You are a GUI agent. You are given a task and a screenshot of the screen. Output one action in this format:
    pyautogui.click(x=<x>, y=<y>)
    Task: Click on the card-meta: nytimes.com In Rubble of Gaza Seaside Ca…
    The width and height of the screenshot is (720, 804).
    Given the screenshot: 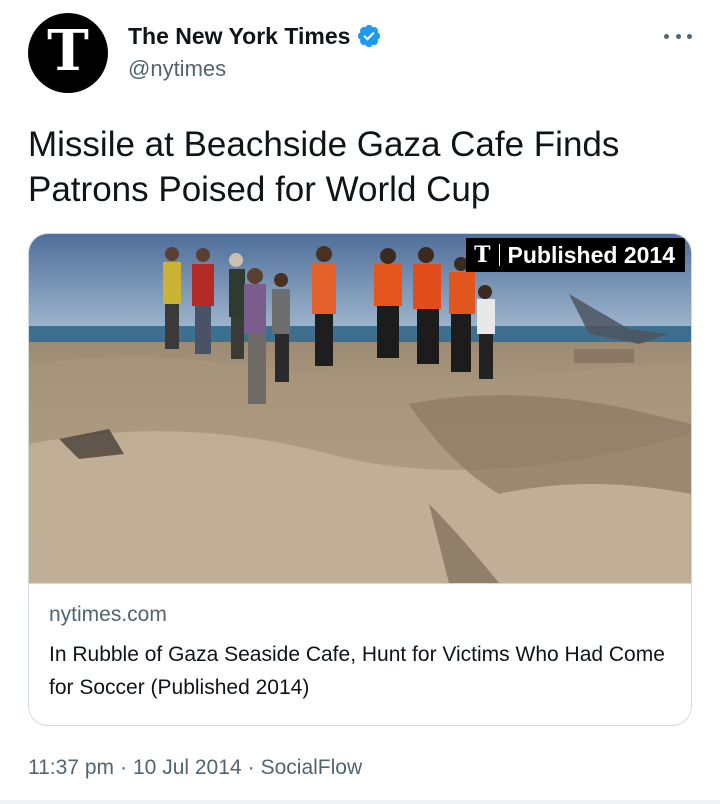 What is the action you would take?
    pyautogui.click(x=360, y=643)
    